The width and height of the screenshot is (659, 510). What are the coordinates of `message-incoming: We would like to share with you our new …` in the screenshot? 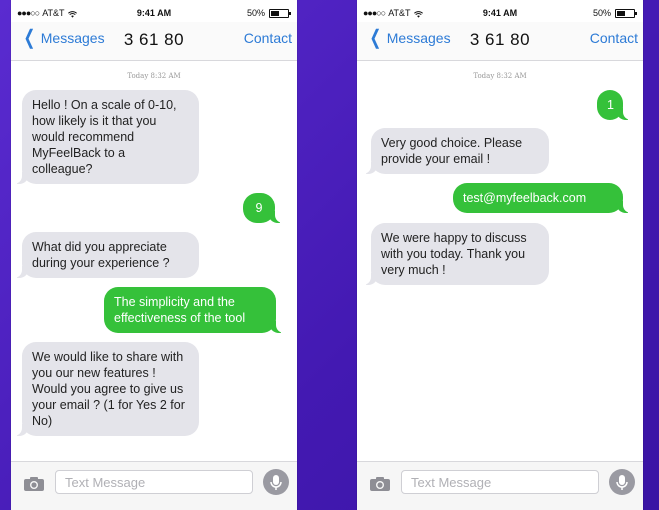 It's located at (105, 389).